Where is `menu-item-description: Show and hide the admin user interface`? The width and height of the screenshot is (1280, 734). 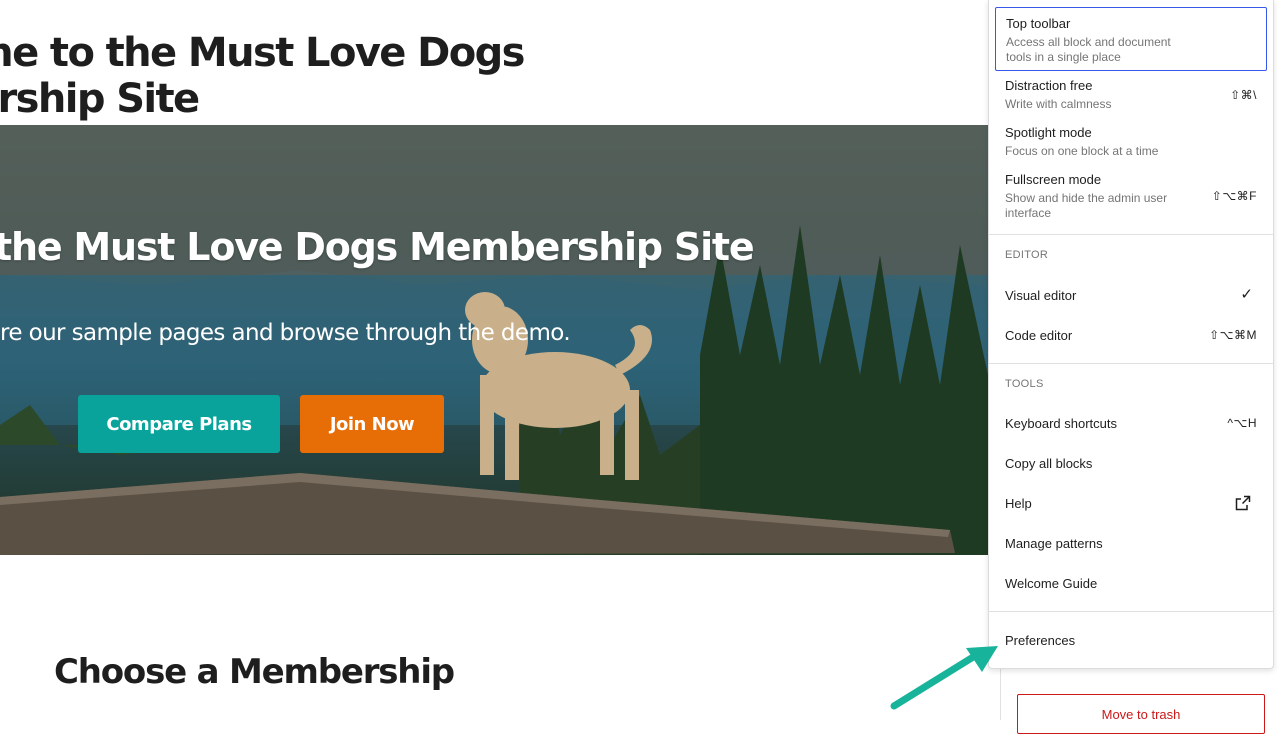
menu-item-description: Show and hide the admin user interface is located at coordinates (1086, 205).